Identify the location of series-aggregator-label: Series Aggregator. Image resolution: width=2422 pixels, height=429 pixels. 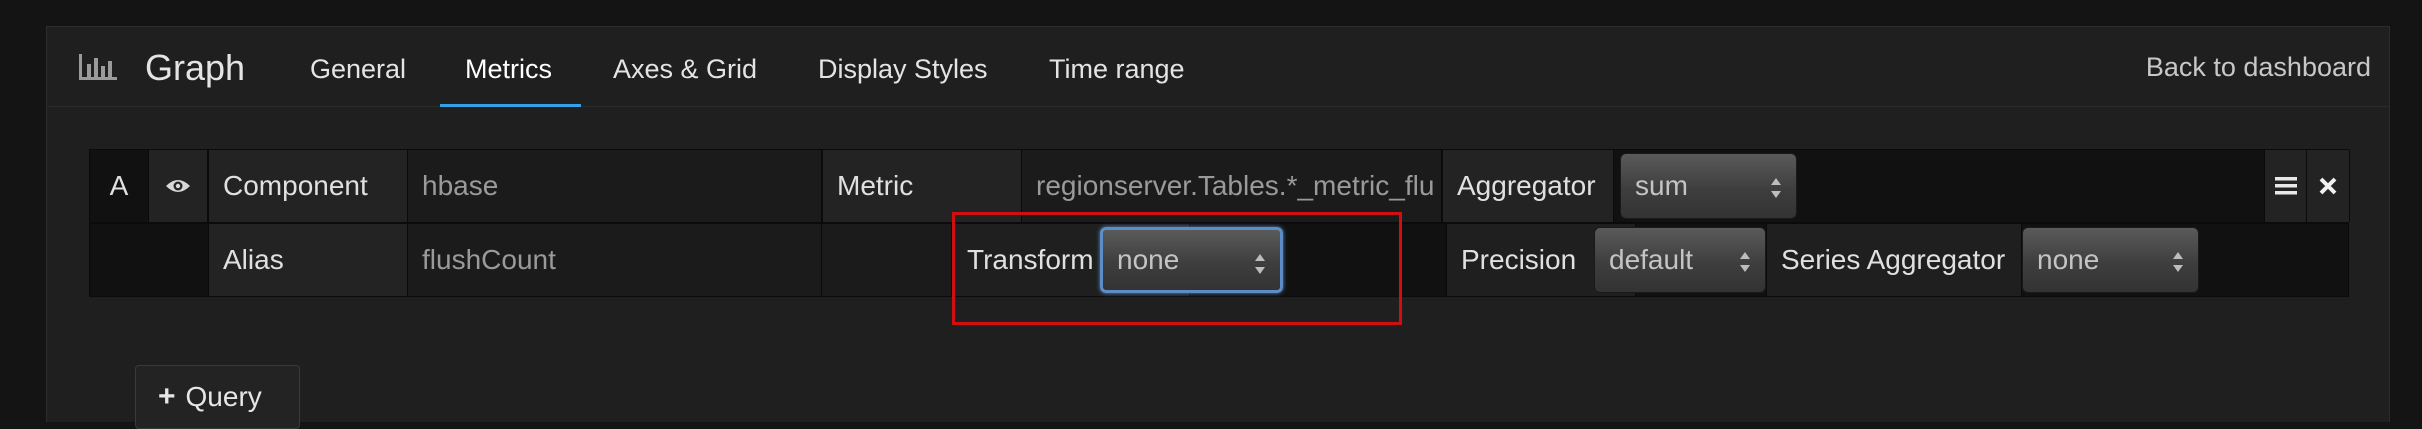
(1894, 260).